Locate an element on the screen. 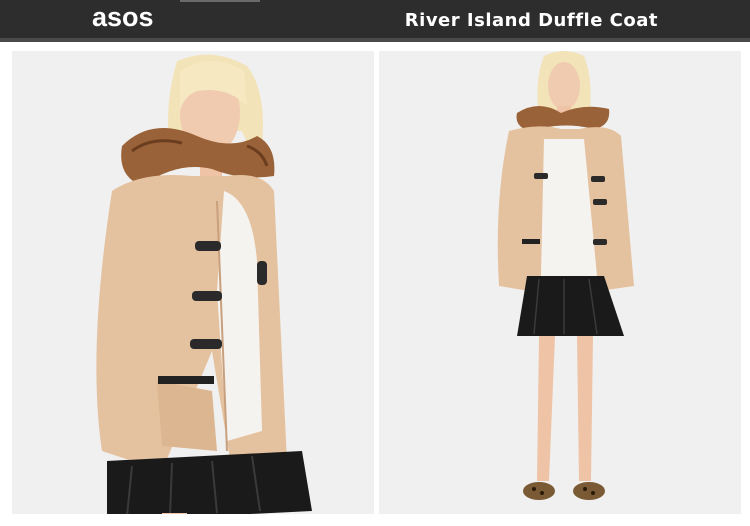 The height and width of the screenshot is (526, 750). product-title: River Island Duffle Coat is located at coordinates (531, 20).